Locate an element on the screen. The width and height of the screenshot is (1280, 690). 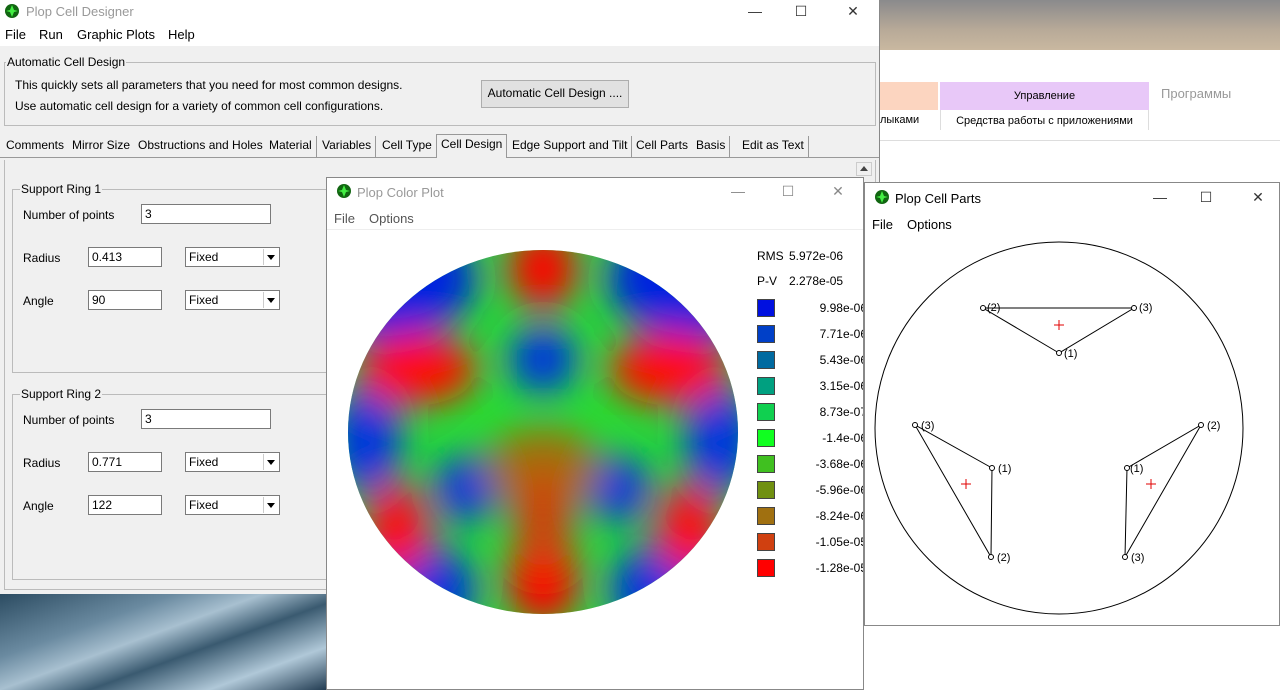
colorplot-titlebar: Plop Color Plot — ☐ ✕ is located at coordinates (595, 192).